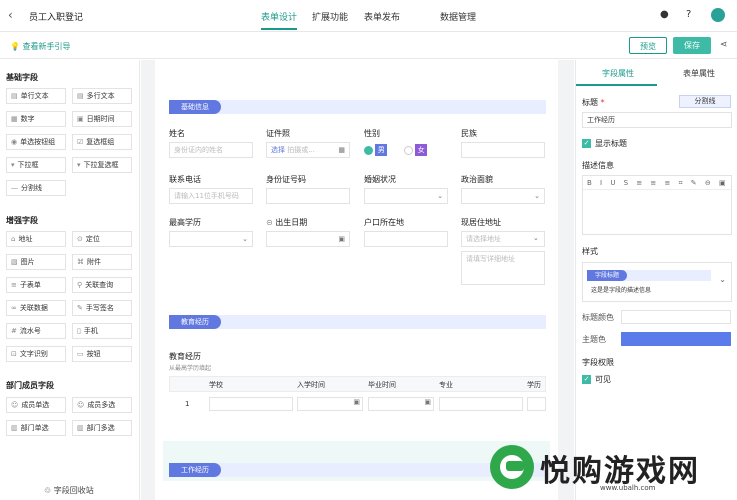  Describe the element at coordinates (36, 239) in the screenshot. I see `field-address: ⌂ 地址` at that location.